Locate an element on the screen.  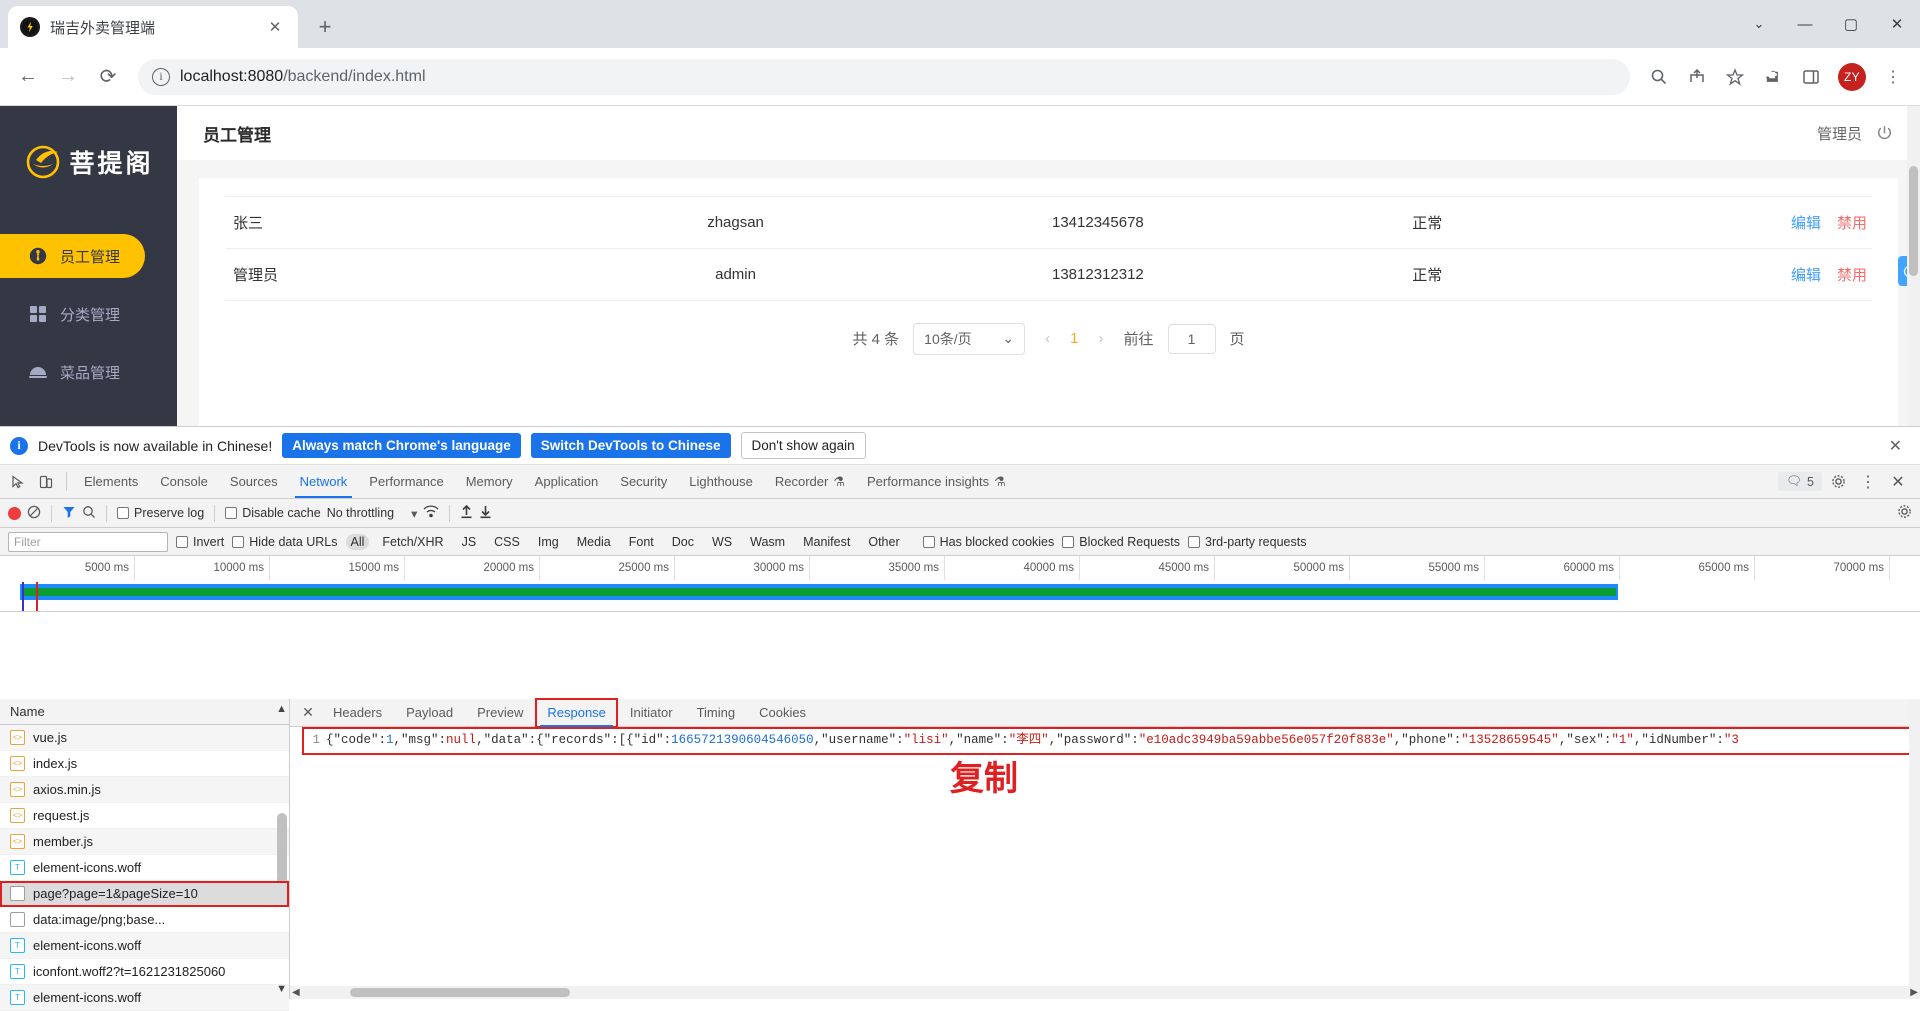
close-detail-icon: ✕ is located at coordinates (308, 712).